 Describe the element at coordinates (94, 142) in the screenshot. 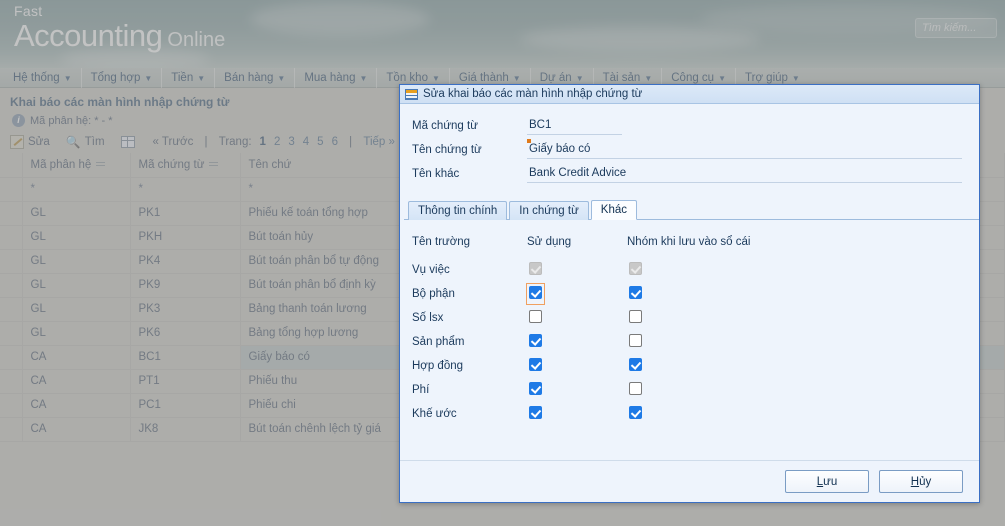

I see `find-label: Tìm` at that location.